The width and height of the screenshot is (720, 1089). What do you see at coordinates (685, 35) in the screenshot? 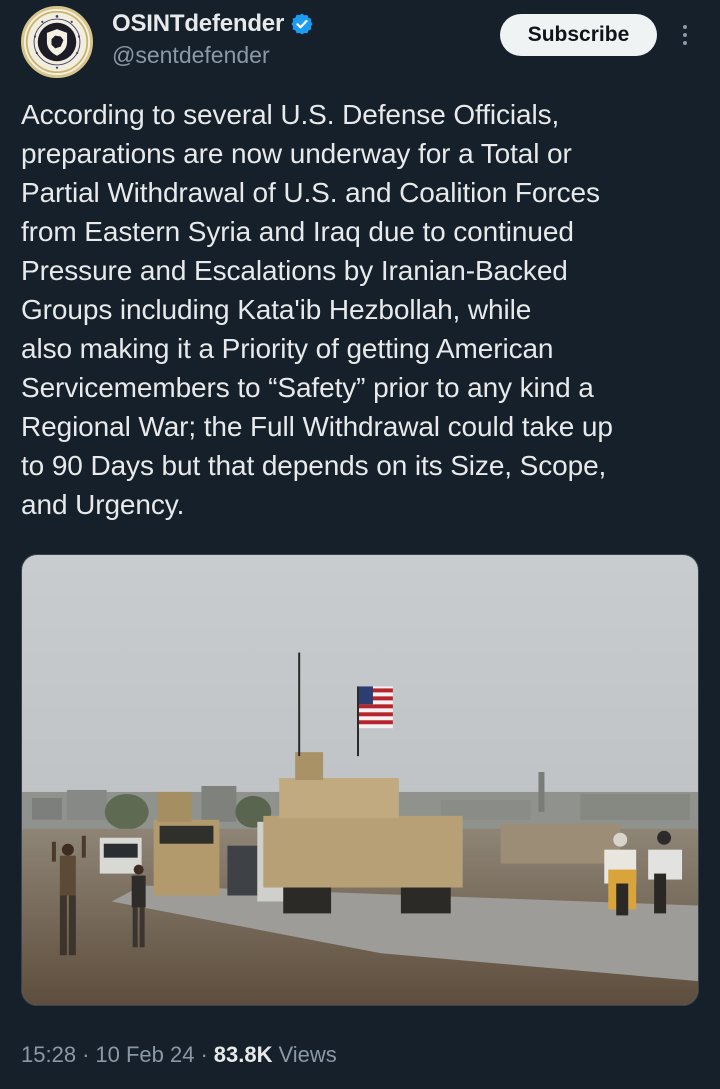
I see `more-vertical-icon` at bounding box center [685, 35].